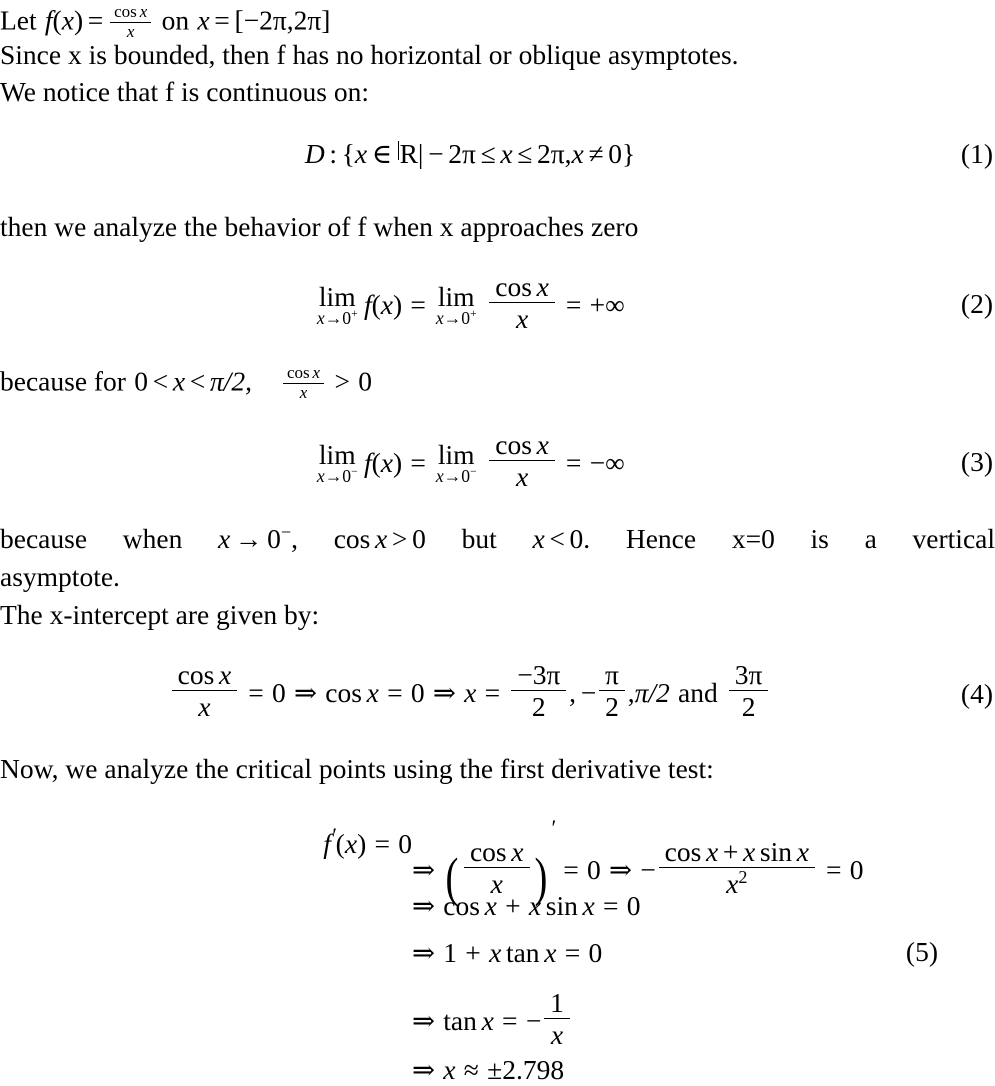  What do you see at coordinates (976, 303) in the screenshot?
I see `equation-tag-2: (2)` at bounding box center [976, 303].